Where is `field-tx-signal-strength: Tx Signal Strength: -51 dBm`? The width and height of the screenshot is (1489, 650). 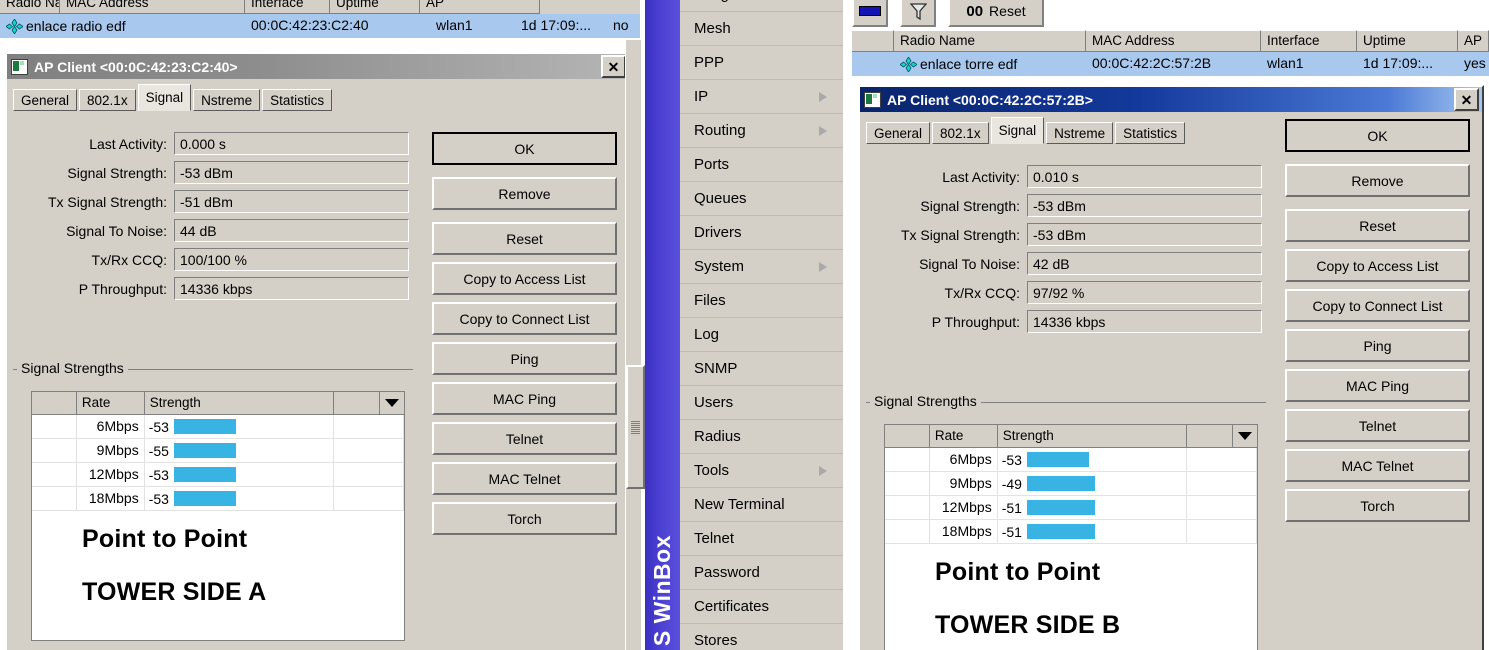
field-tx-signal-strength: Tx Signal Strength: -51 dBm is located at coordinates (214, 201).